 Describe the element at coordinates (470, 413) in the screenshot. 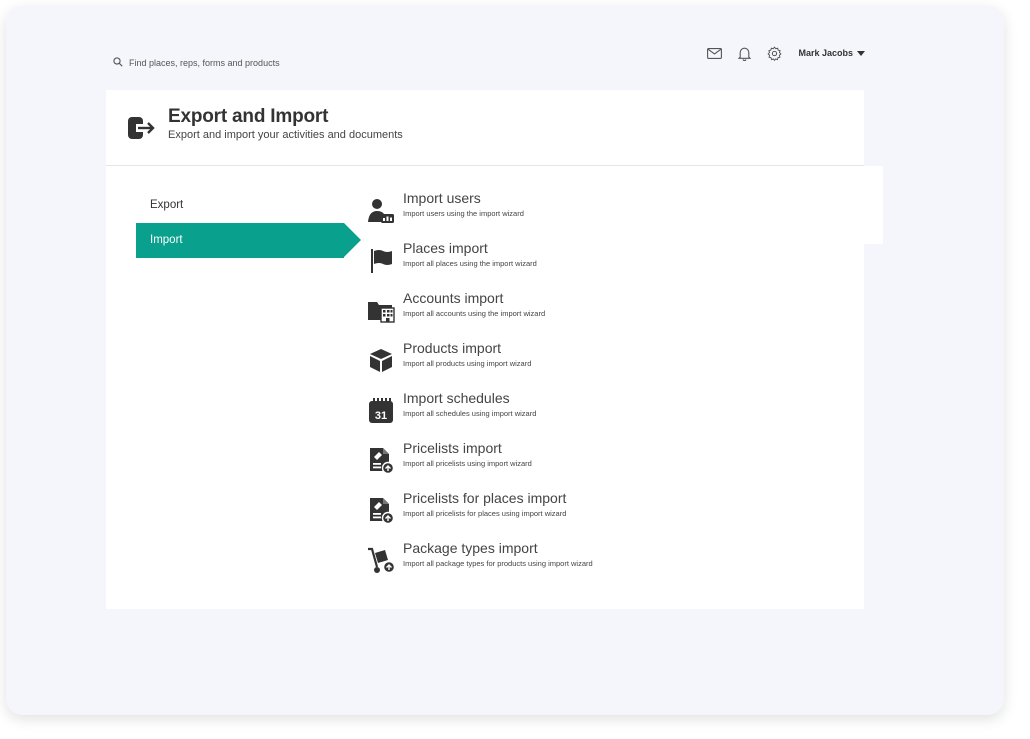

I see `item-description: Import all schedules using import wizard` at that location.